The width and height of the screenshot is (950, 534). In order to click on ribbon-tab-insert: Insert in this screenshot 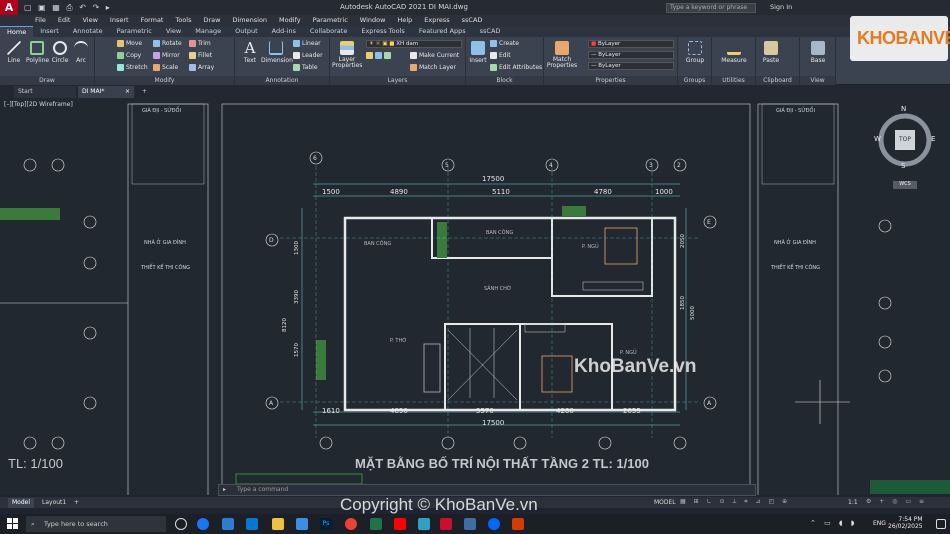, I will do `click(49, 31)`.